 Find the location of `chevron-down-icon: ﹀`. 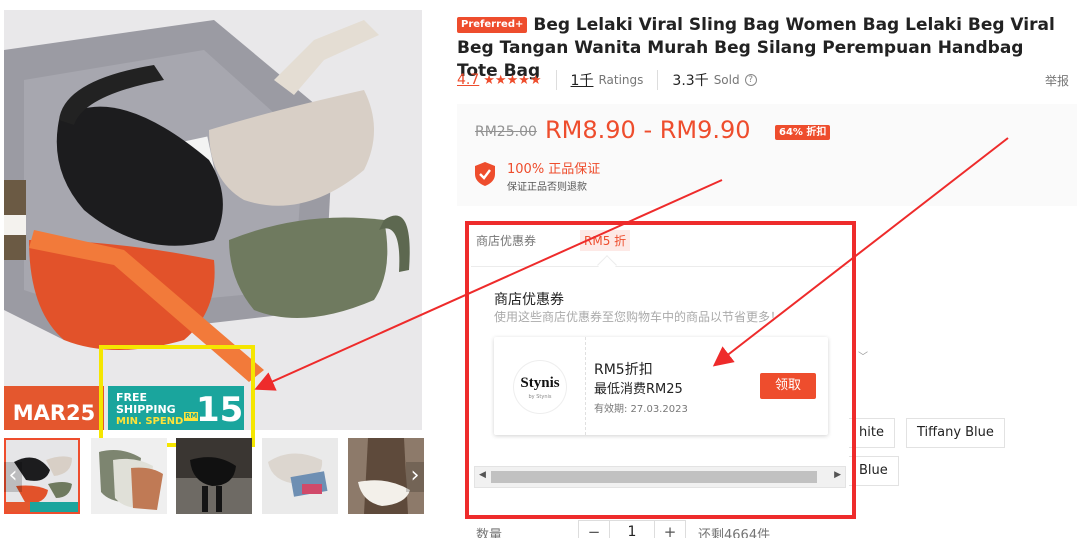

chevron-down-icon: ﹀ is located at coordinates (863, 355).